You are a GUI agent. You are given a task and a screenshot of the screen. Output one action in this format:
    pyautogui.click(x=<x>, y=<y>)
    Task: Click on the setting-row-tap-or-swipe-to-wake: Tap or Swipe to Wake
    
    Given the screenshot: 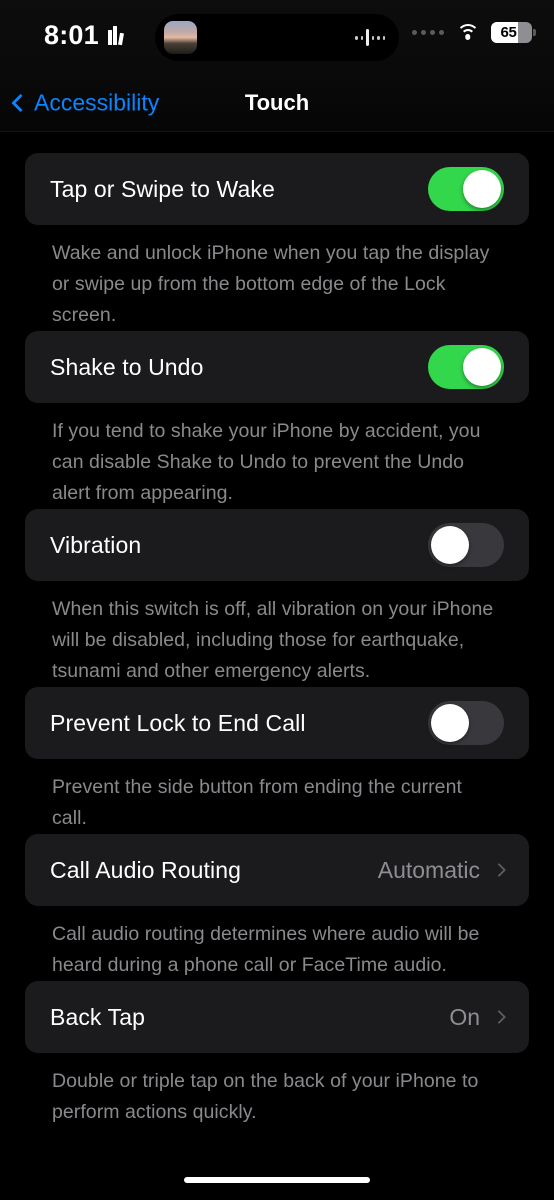 What is the action you would take?
    pyautogui.click(x=277, y=189)
    